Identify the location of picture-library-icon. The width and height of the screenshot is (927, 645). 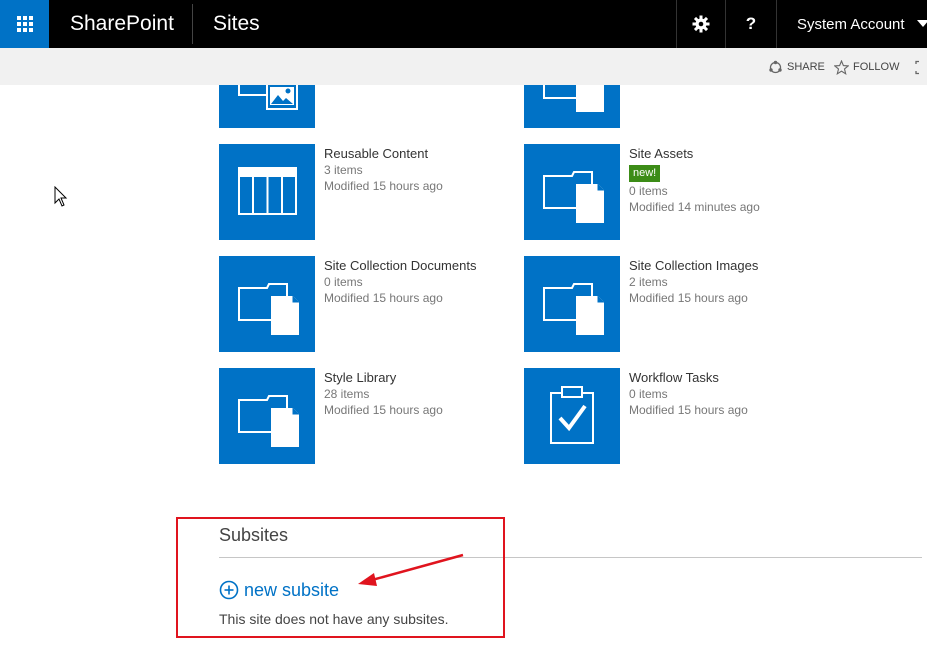
(268, 97).